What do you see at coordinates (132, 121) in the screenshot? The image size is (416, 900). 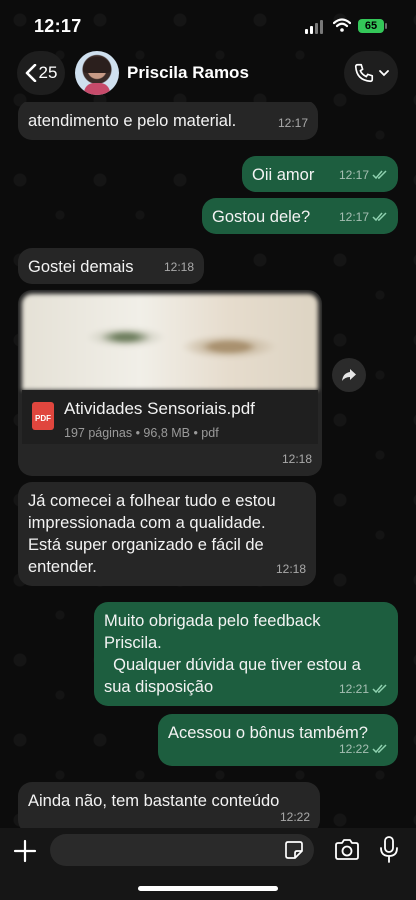 I see `message-text: atendimento e pelo material.` at bounding box center [132, 121].